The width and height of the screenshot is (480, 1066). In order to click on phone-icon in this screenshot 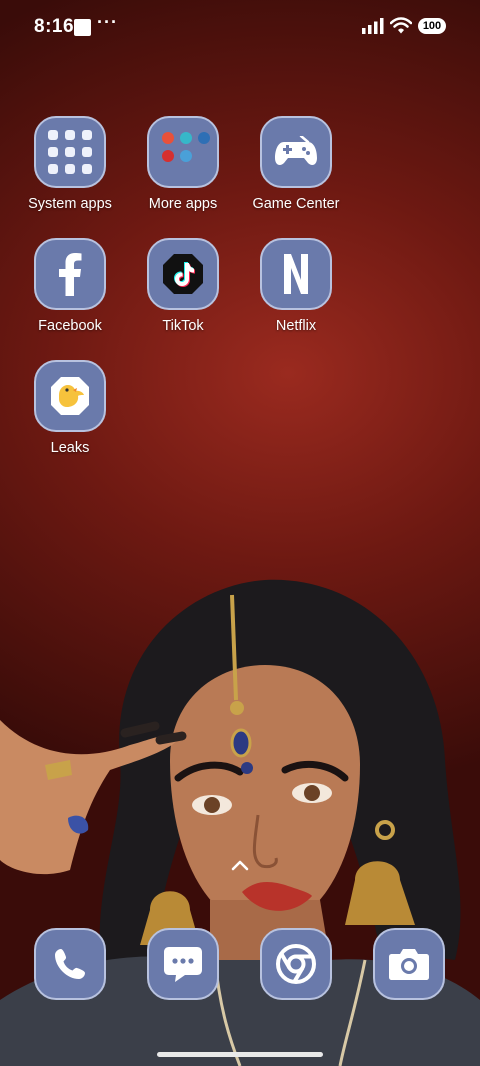, I will do `click(70, 964)`.